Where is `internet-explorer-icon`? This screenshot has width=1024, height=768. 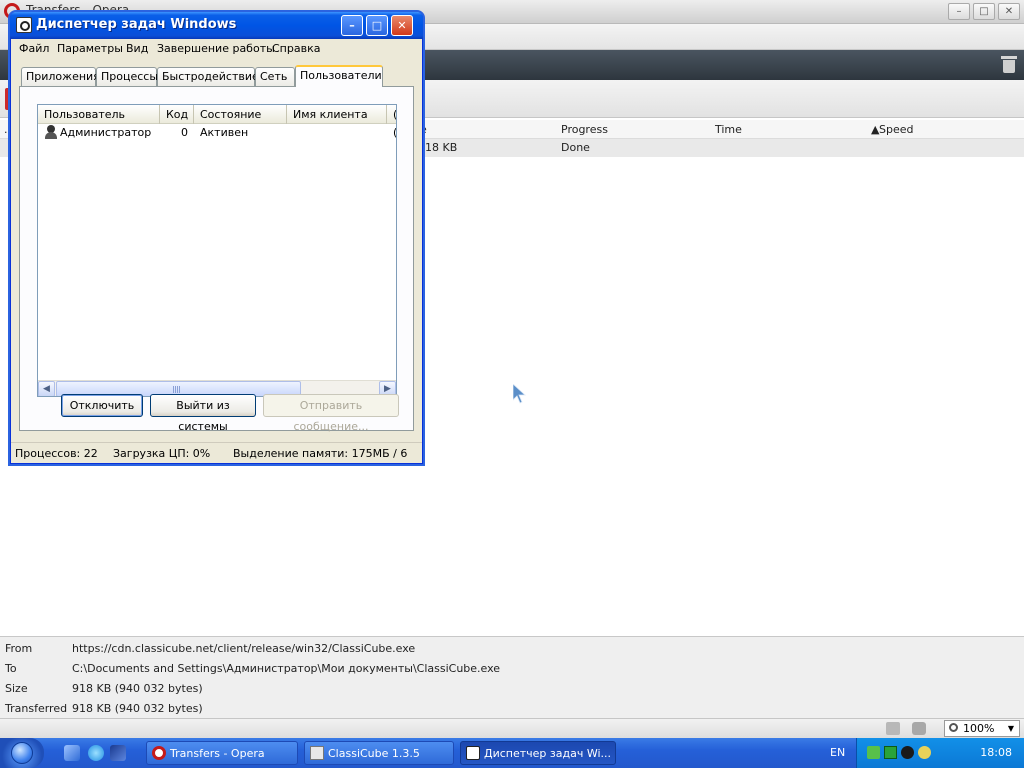 internet-explorer-icon is located at coordinates (96, 753).